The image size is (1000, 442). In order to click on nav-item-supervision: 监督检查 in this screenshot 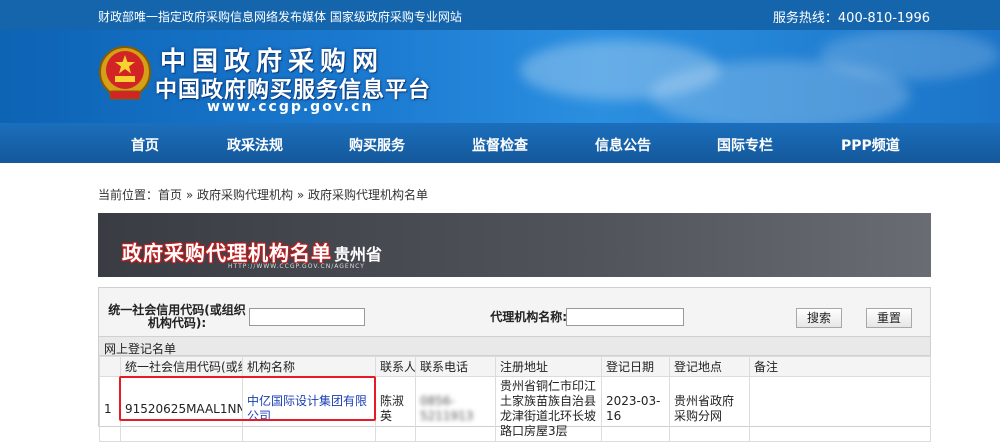, I will do `click(500, 145)`.